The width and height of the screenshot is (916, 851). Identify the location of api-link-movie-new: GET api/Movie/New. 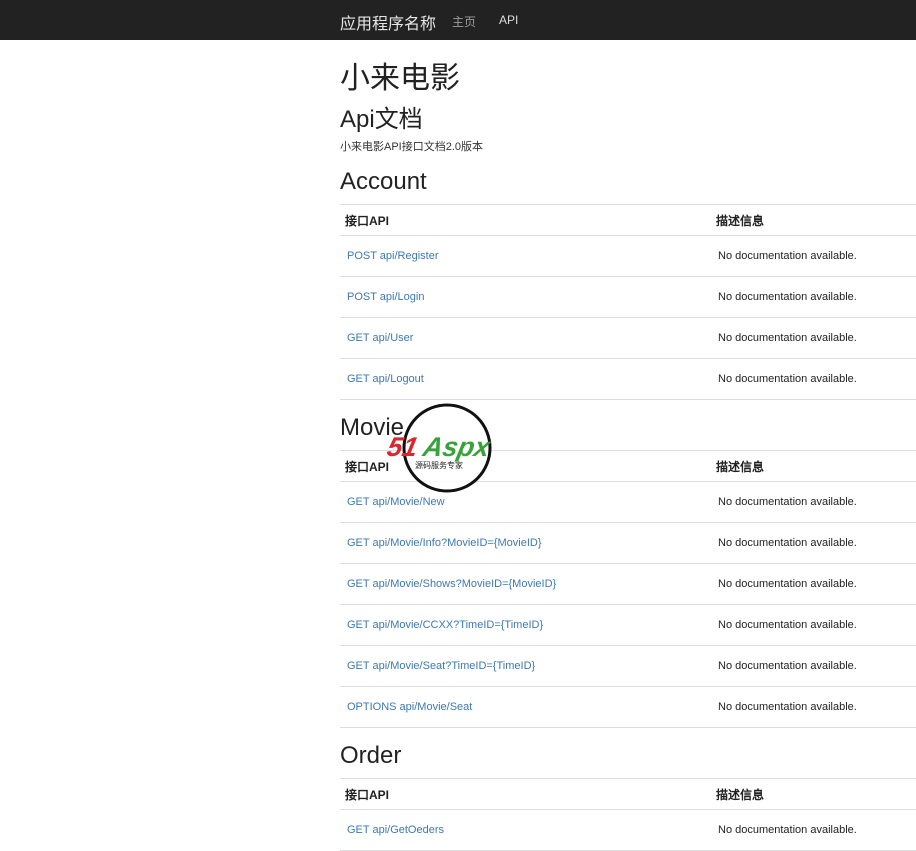
(396, 502).